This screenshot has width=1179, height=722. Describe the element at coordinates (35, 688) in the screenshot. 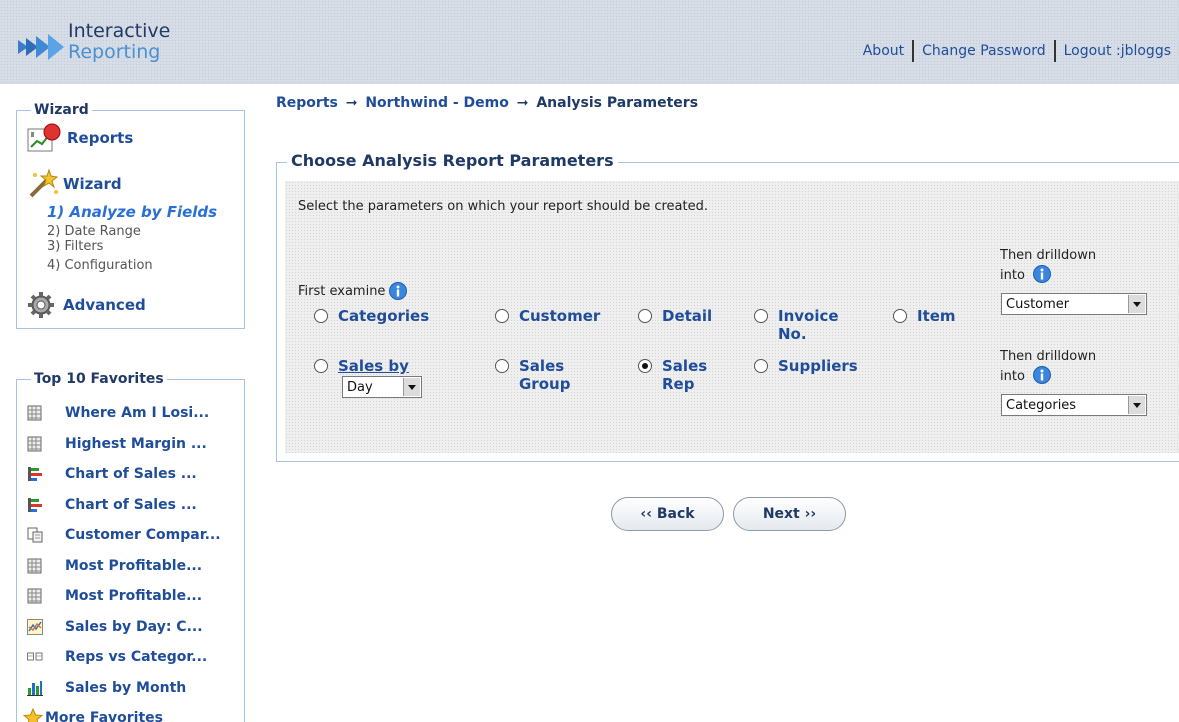

I see `column-chart-icon` at that location.